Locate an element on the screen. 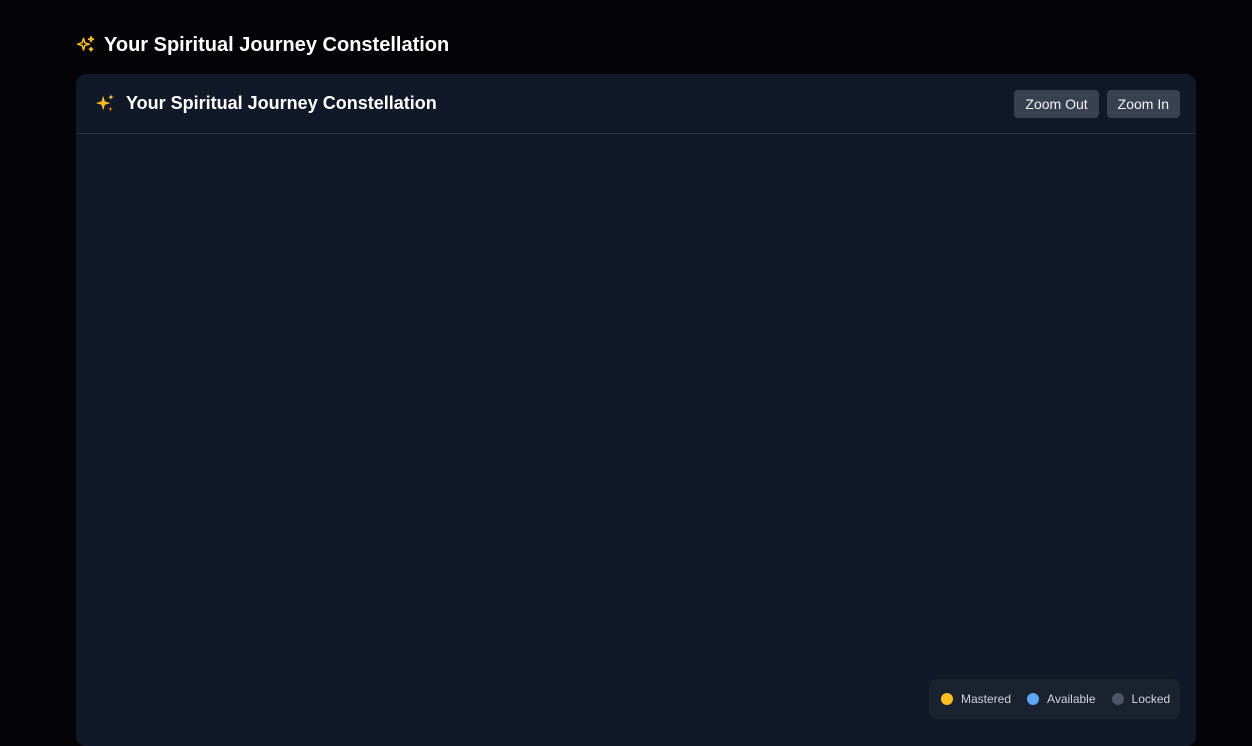 This screenshot has height=746, width=1252. legend-item-locked: Locked is located at coordinates (1141, 699).